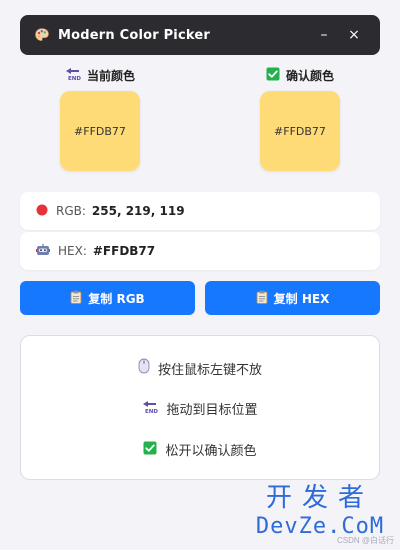 The width and height of the screenshot is (400, 550). Describe the element at coordinates (116, 298) in the screenshot. I see `copy-rgb-label: 复制 RGB` at that location.